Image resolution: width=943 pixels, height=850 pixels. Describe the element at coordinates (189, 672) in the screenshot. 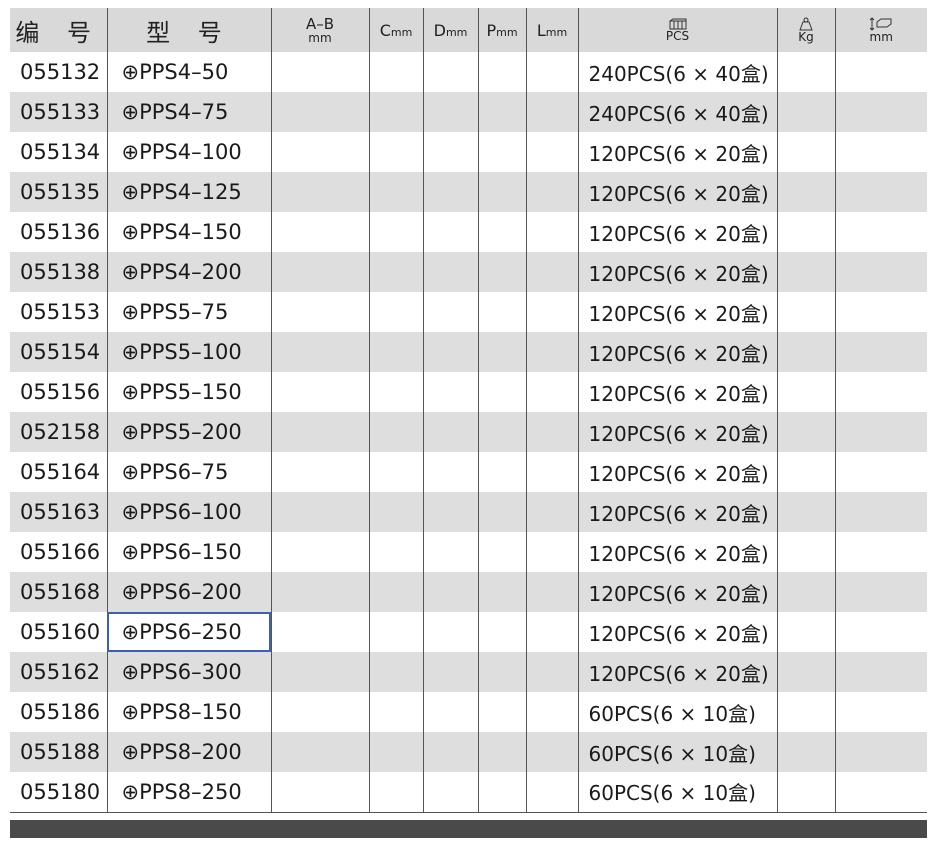

I see `cell-model: ⊕PPS6–300` at that location.